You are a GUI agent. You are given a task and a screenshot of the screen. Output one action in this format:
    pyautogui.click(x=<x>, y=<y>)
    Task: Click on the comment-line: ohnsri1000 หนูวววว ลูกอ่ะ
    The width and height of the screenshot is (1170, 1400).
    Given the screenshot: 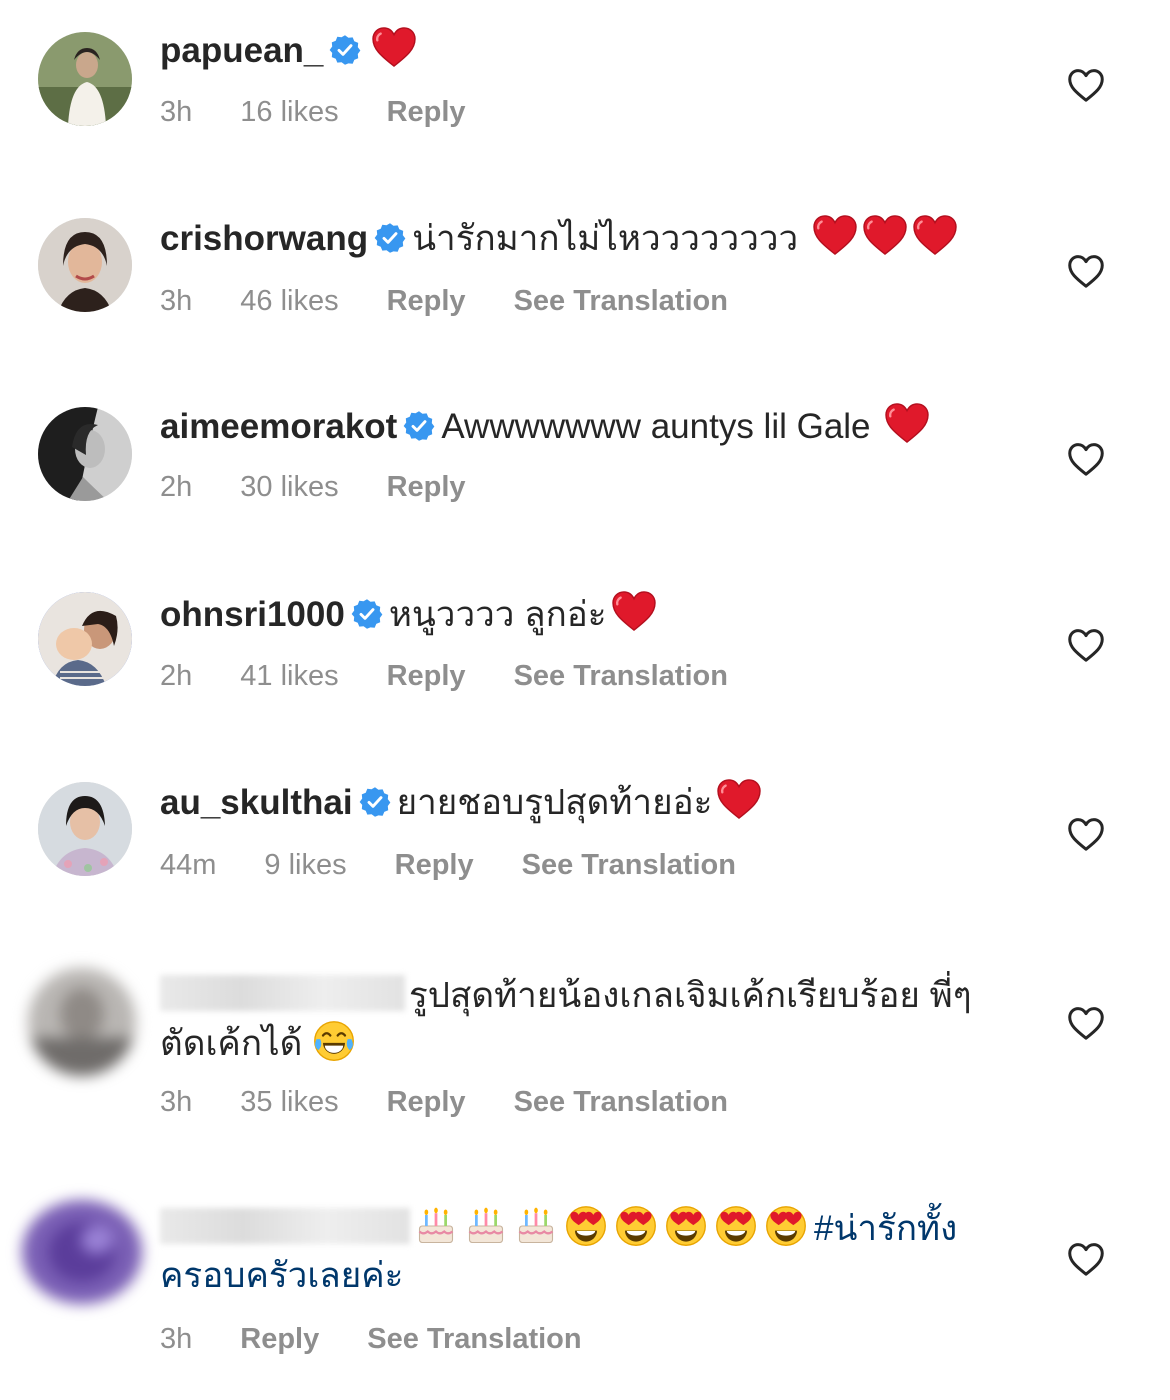 What is the action you would take?
    pyautogui.click(x=590, y=615)
    